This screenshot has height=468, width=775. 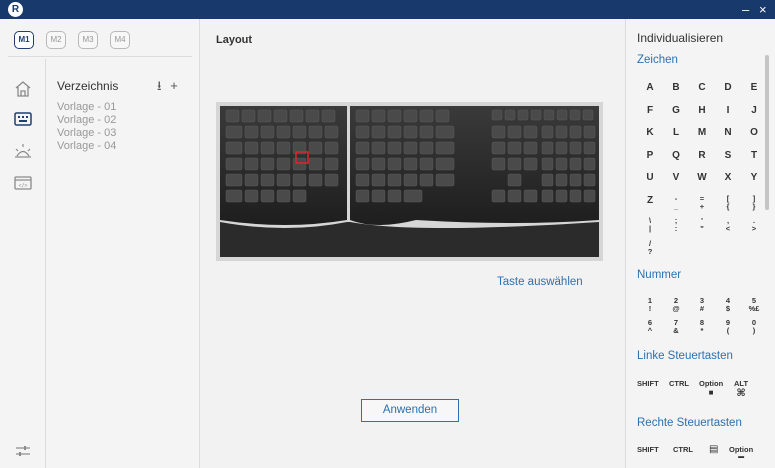 I want to click on number-key-1: 1!, so click(x=650, y=305).